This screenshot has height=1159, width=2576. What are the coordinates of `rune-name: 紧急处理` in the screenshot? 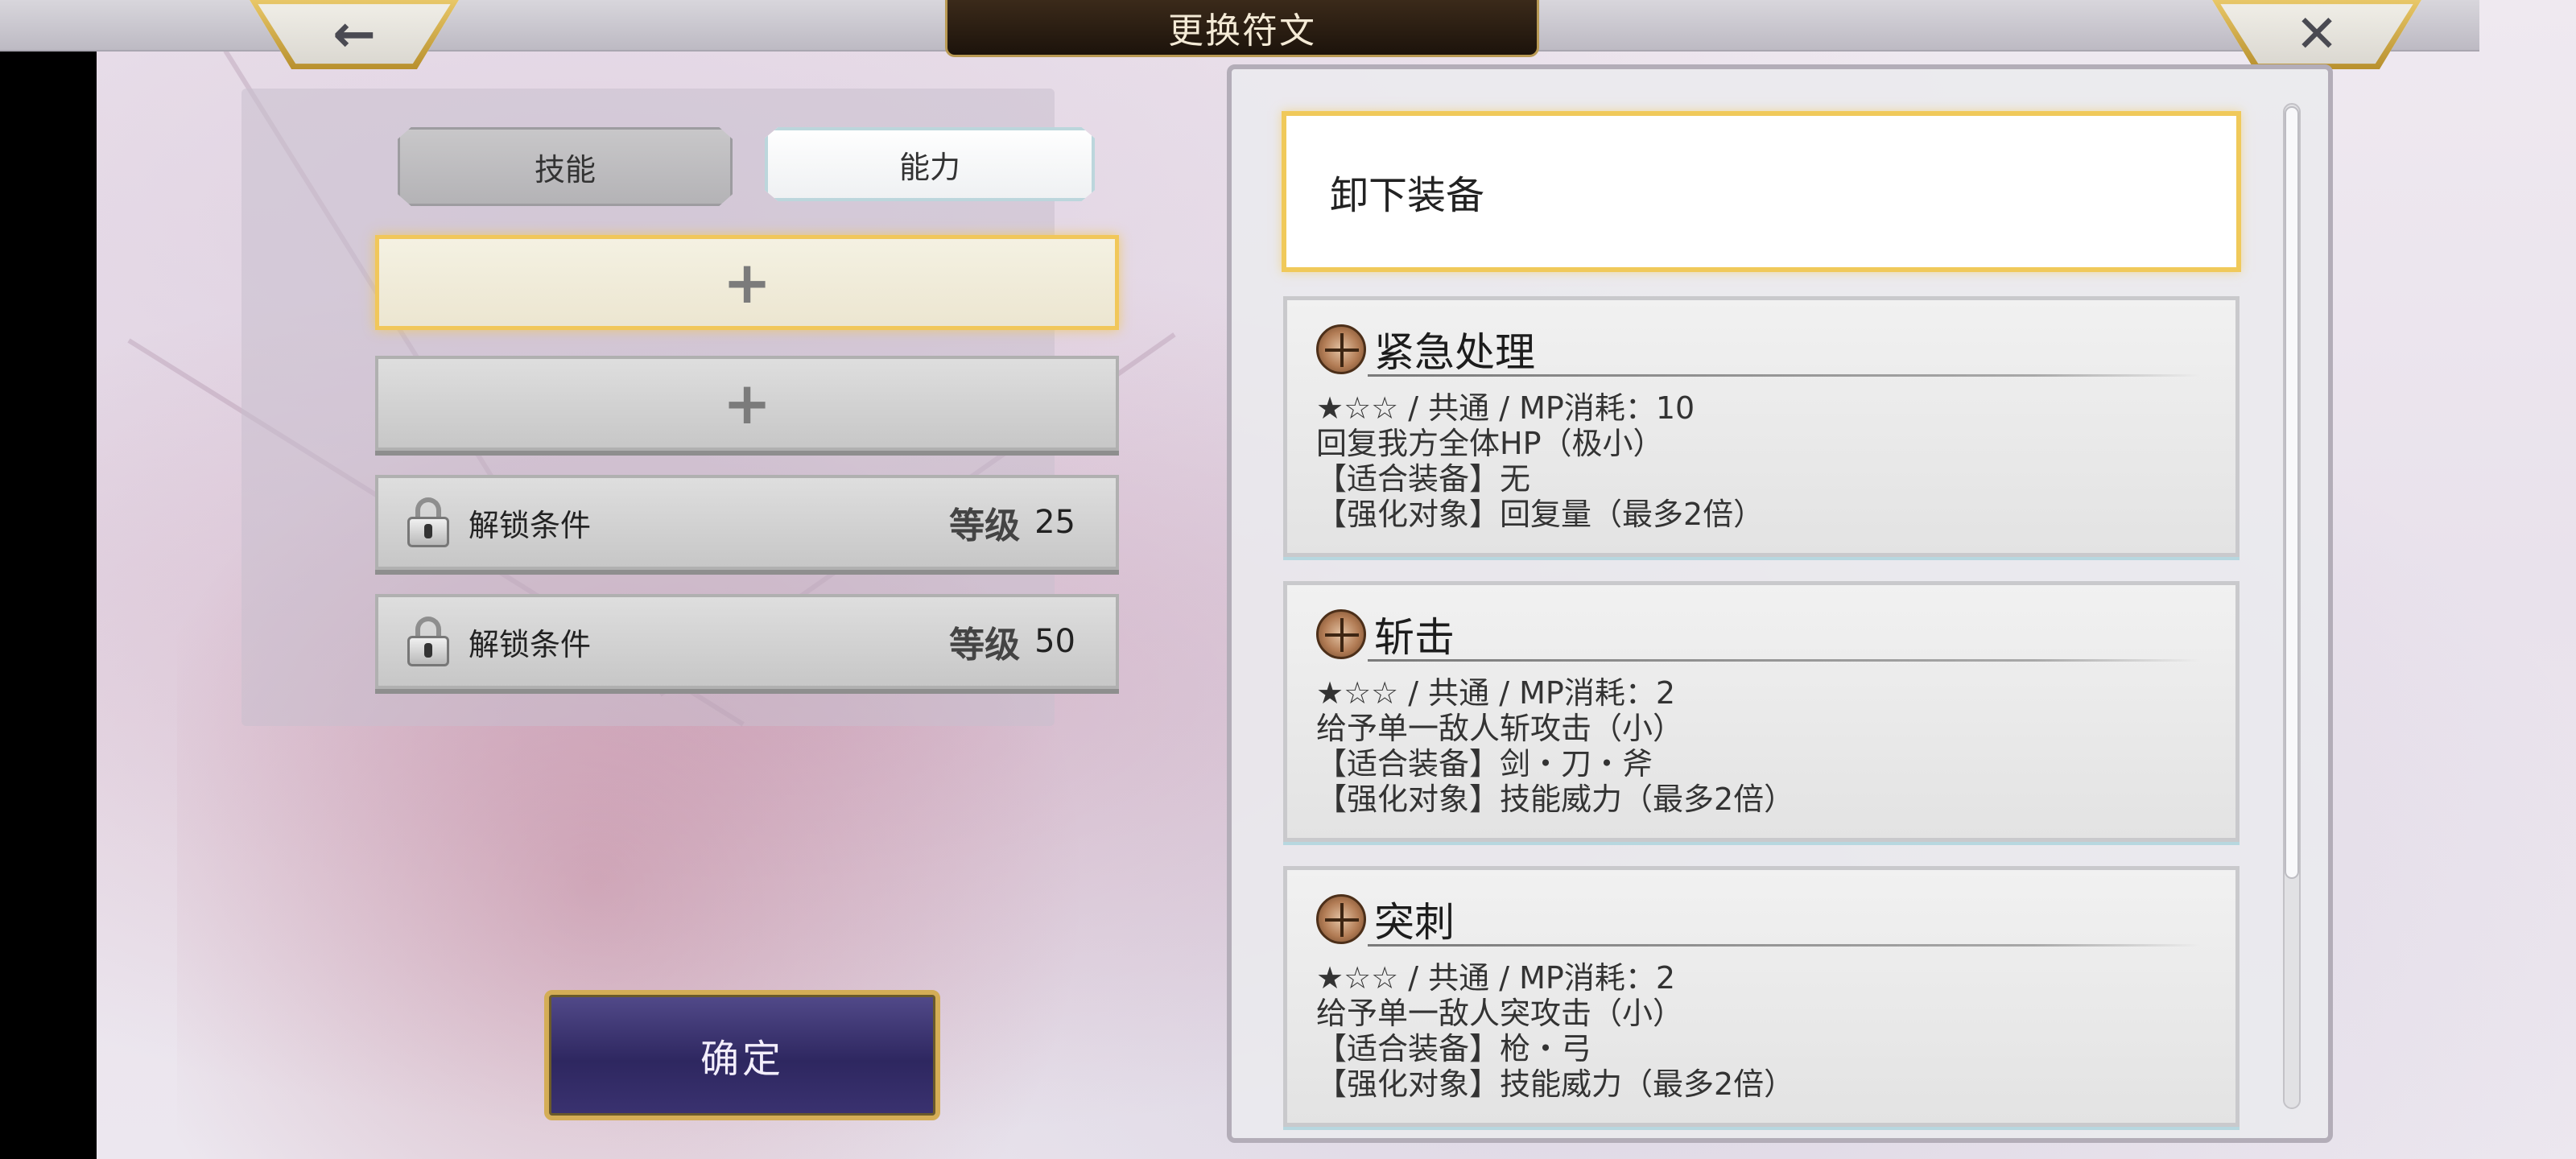 It's located at (1454, 352).